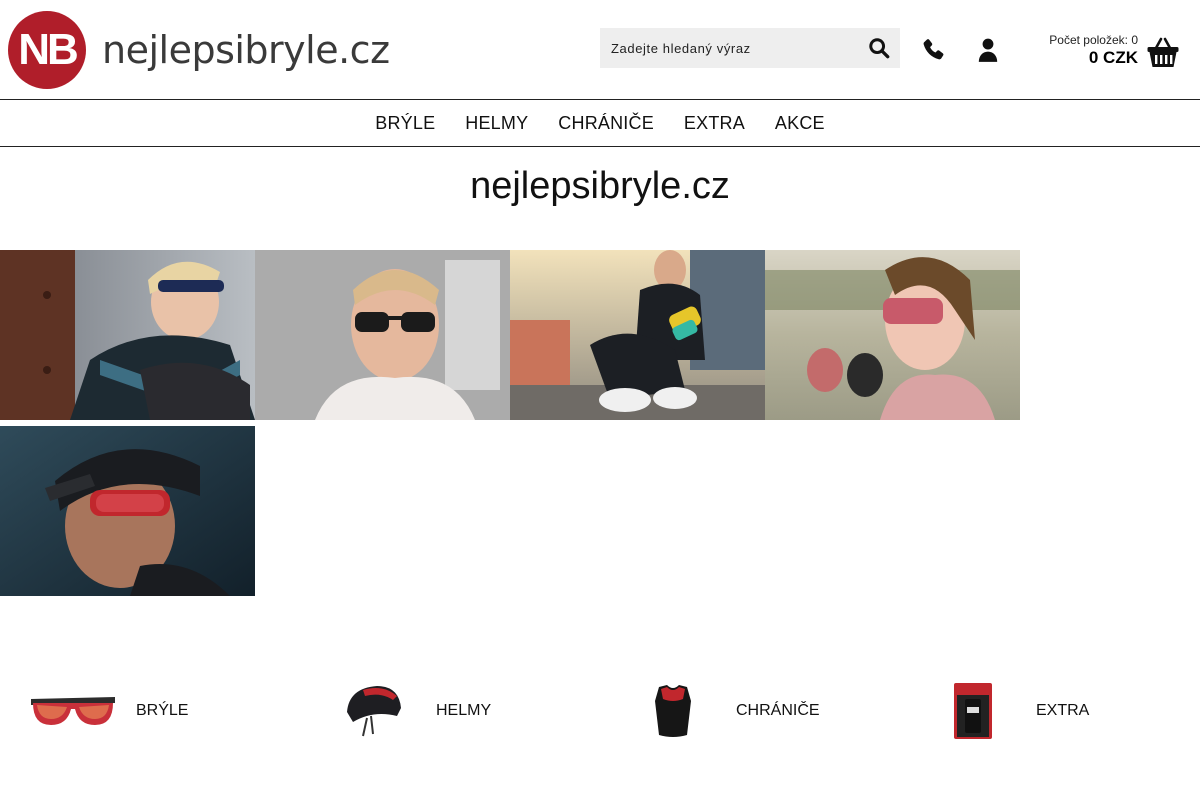 The height and width of the screenshot is (800, 1200). Describe the element at coordinates (405, 123) in the screenshot. I see `nav-item-bryle: BRÝLE` at that location.